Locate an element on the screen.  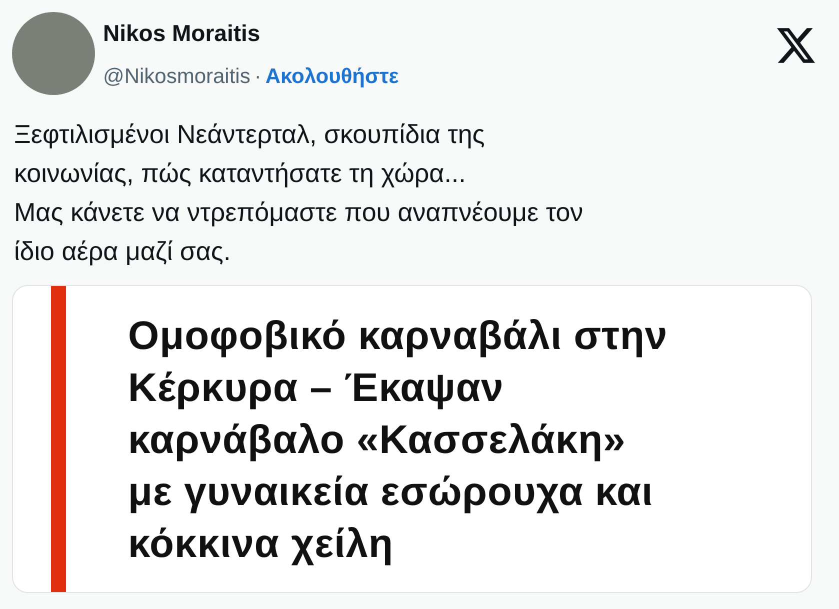
x-logo-icon is located at coordinates (796, 45).